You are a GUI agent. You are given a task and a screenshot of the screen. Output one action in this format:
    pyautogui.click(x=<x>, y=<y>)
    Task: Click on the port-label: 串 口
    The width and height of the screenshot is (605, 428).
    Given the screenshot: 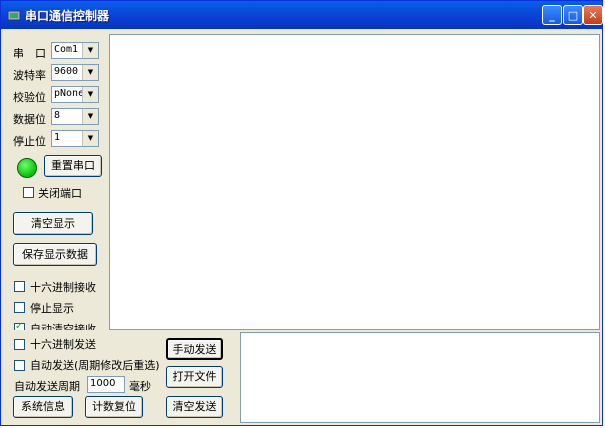 What is the action you would take?
    pyautogui.click(x=29, y=53)
    